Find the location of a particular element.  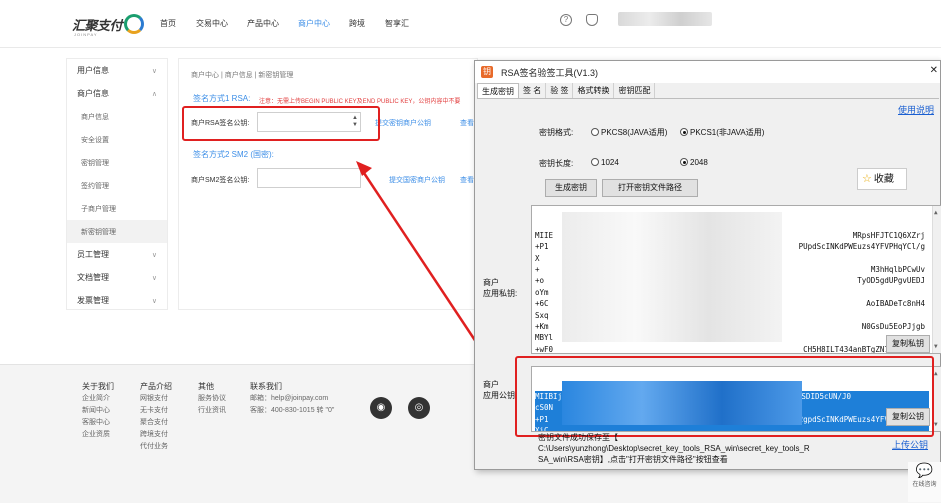

submit-rsa-key-link: 提交密钥商户公钥 is located at coordinates (403, 123).